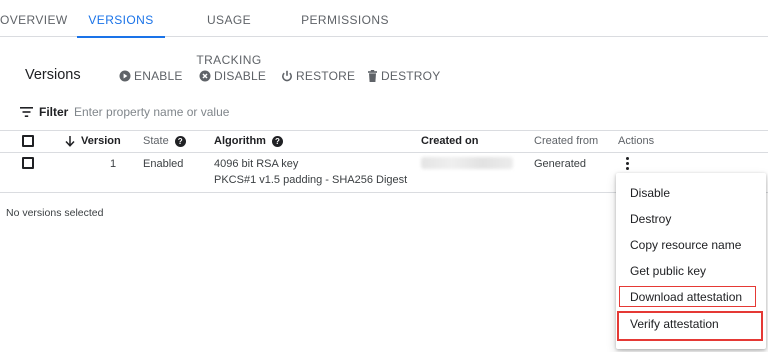 The width and height of the screenshot is (768, 352). What do you see at coordinates (691, 324) in the screenshot?
I see `menu-item-verify-attestation: Verify attestation` at bounding box center [691, 324].